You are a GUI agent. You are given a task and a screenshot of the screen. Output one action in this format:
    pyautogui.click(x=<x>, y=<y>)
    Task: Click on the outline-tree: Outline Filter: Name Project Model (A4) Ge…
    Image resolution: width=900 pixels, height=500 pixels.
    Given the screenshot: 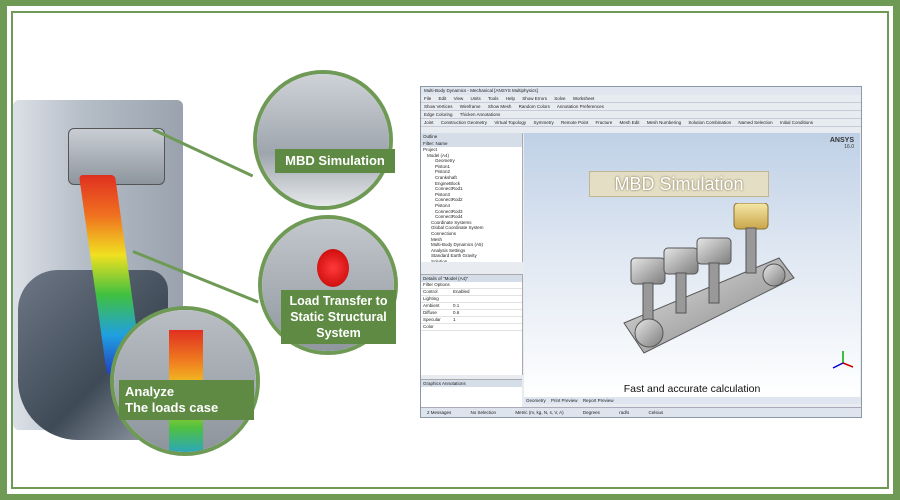 What is the action you would take?
    pyautogui.click(x=472, y=197)
    